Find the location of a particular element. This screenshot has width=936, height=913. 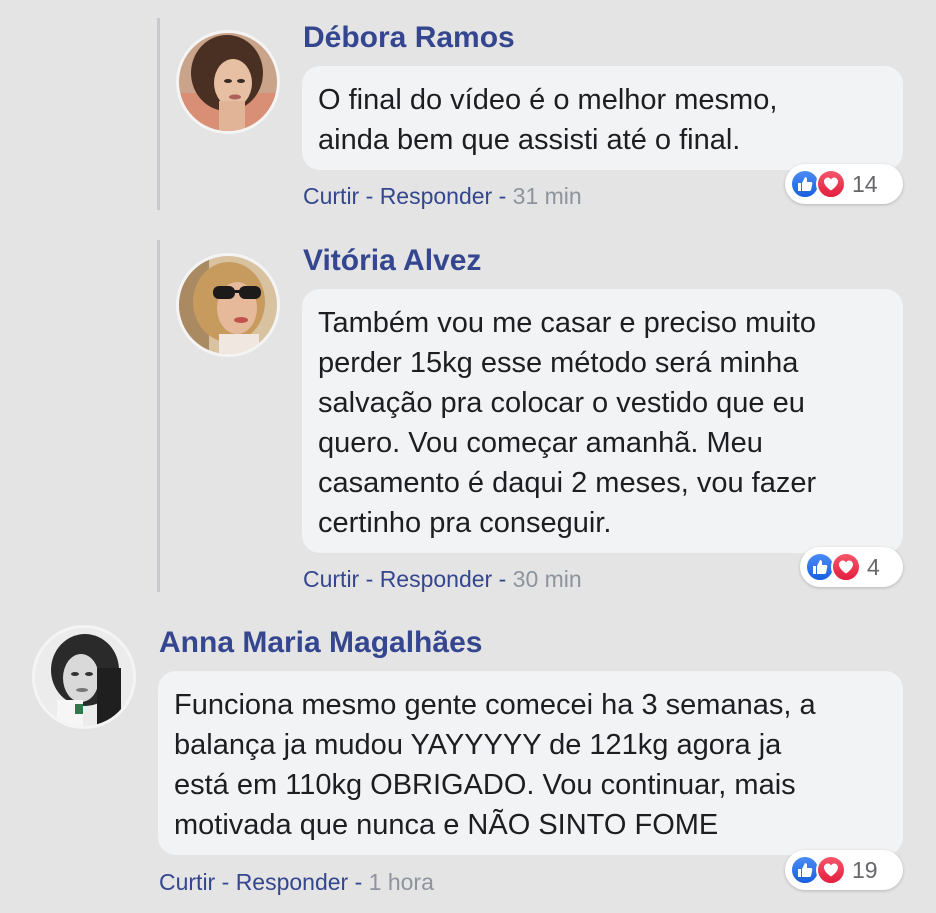

comment-actions: Curtir - Responder - 31 min is located at coordinates (442, 196).